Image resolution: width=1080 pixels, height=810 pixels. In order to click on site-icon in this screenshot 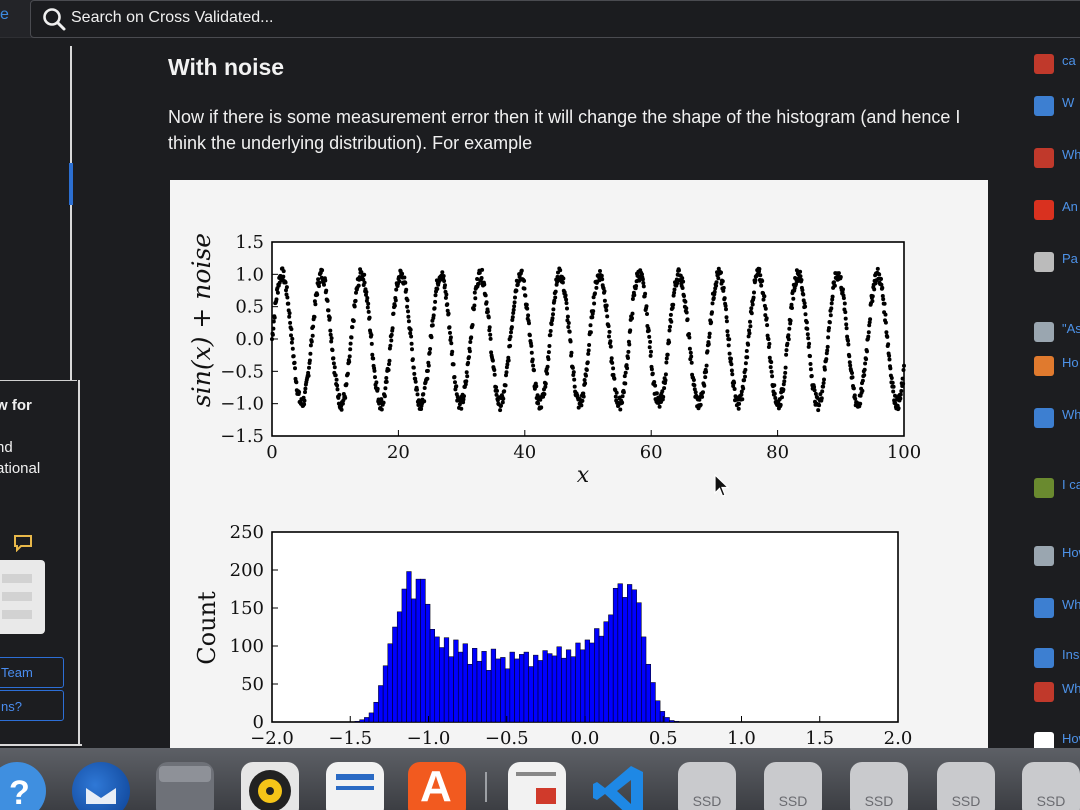, I will do `click(1044, 106)`.